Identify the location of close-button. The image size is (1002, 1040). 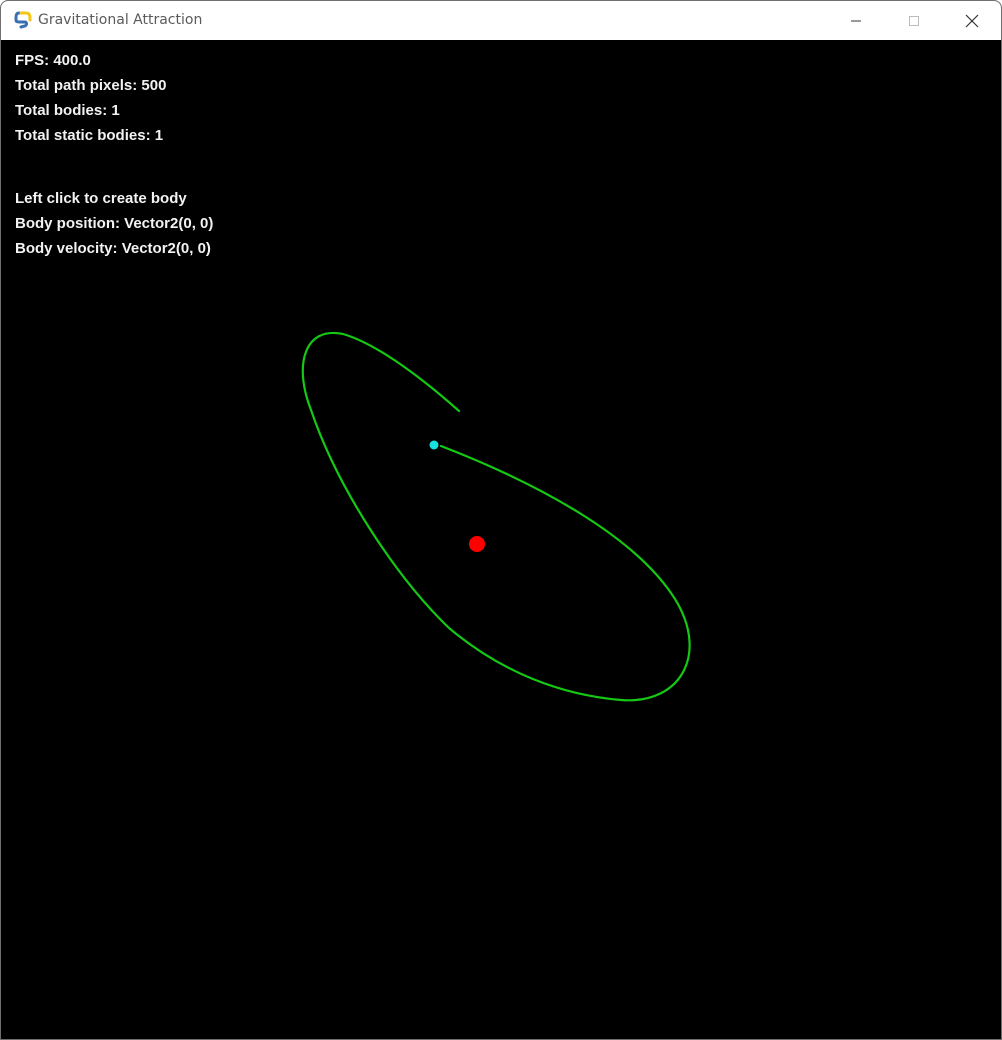
(972, 20).